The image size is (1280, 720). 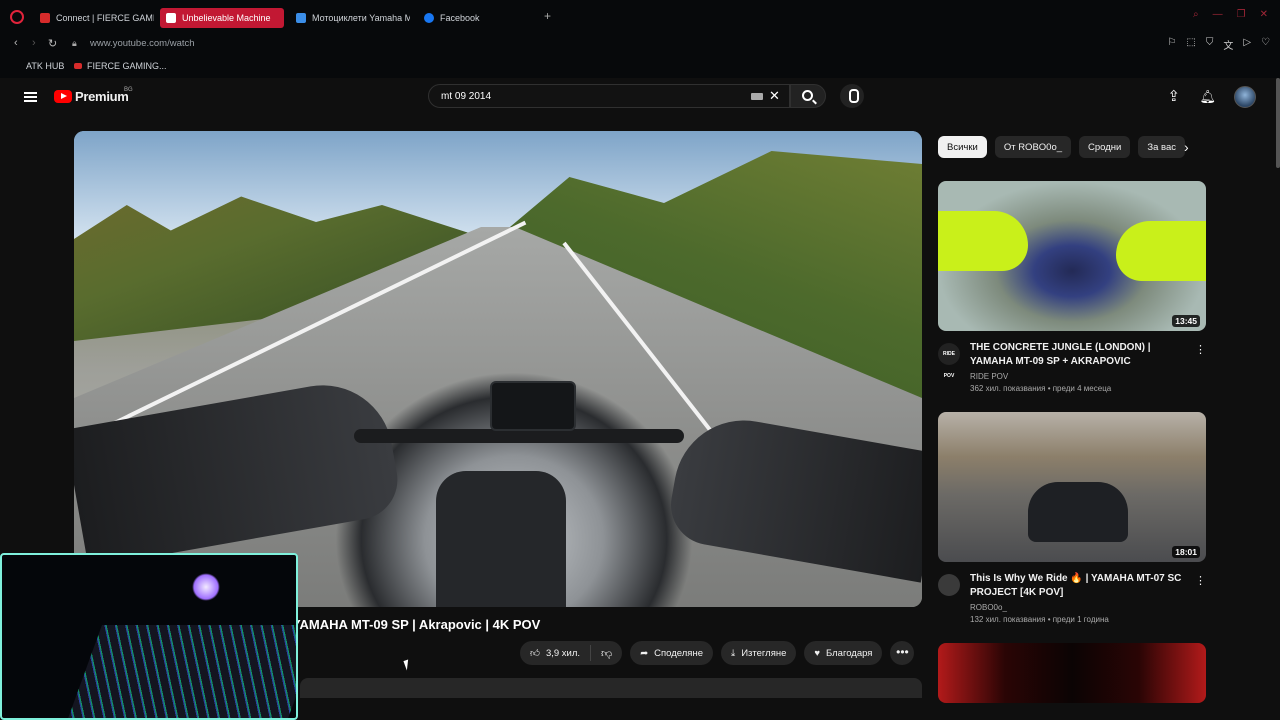 I want to click on webcam-light, so click(x=206, y=587).